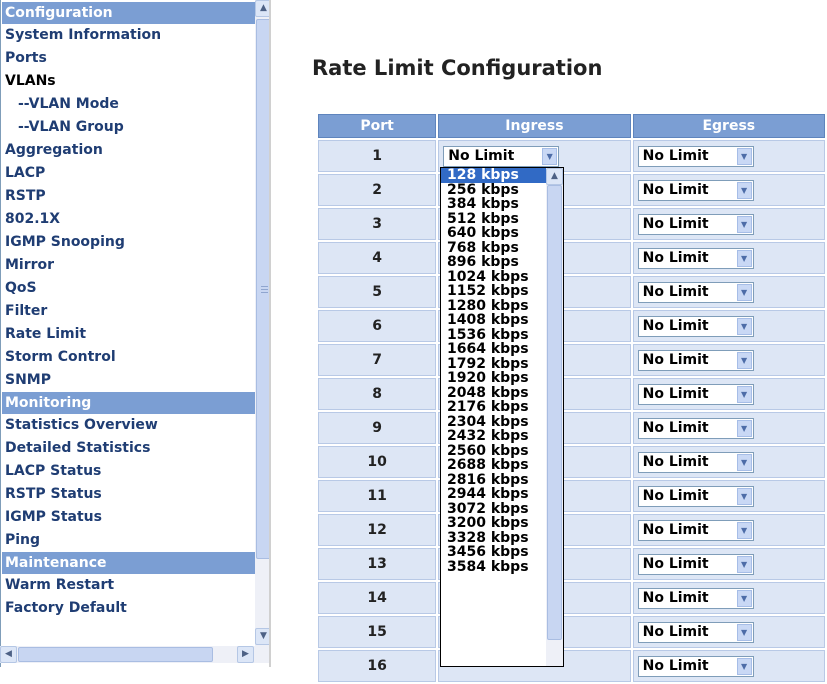 Image resolution: width=827 pixels, height=684 pixels. Describe the element at coordinates (494, 509) in the screenshot. I see `dropdown-option: 3072 kbps` at that location.